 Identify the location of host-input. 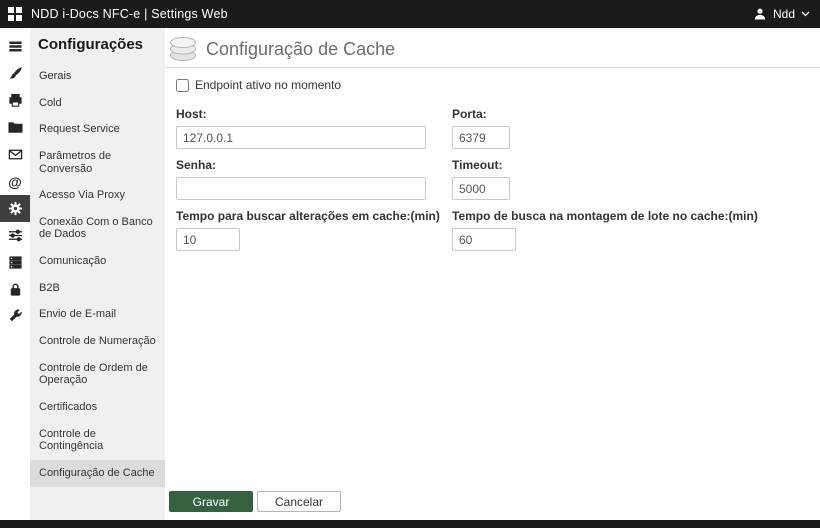
(301, 137).